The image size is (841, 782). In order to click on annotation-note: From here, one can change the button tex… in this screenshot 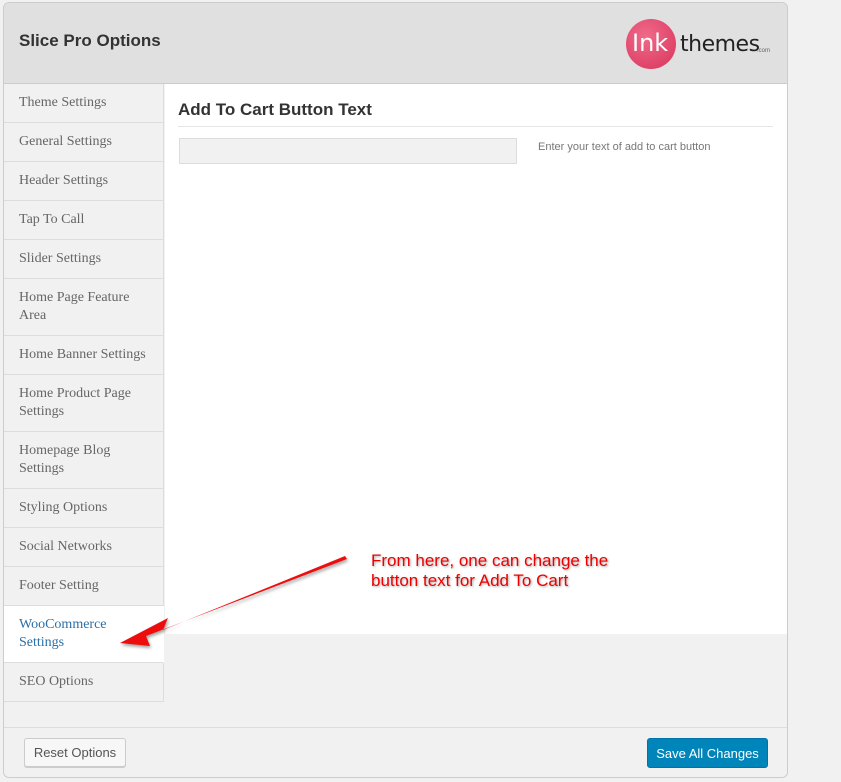, I will do `click(490, 570)`.